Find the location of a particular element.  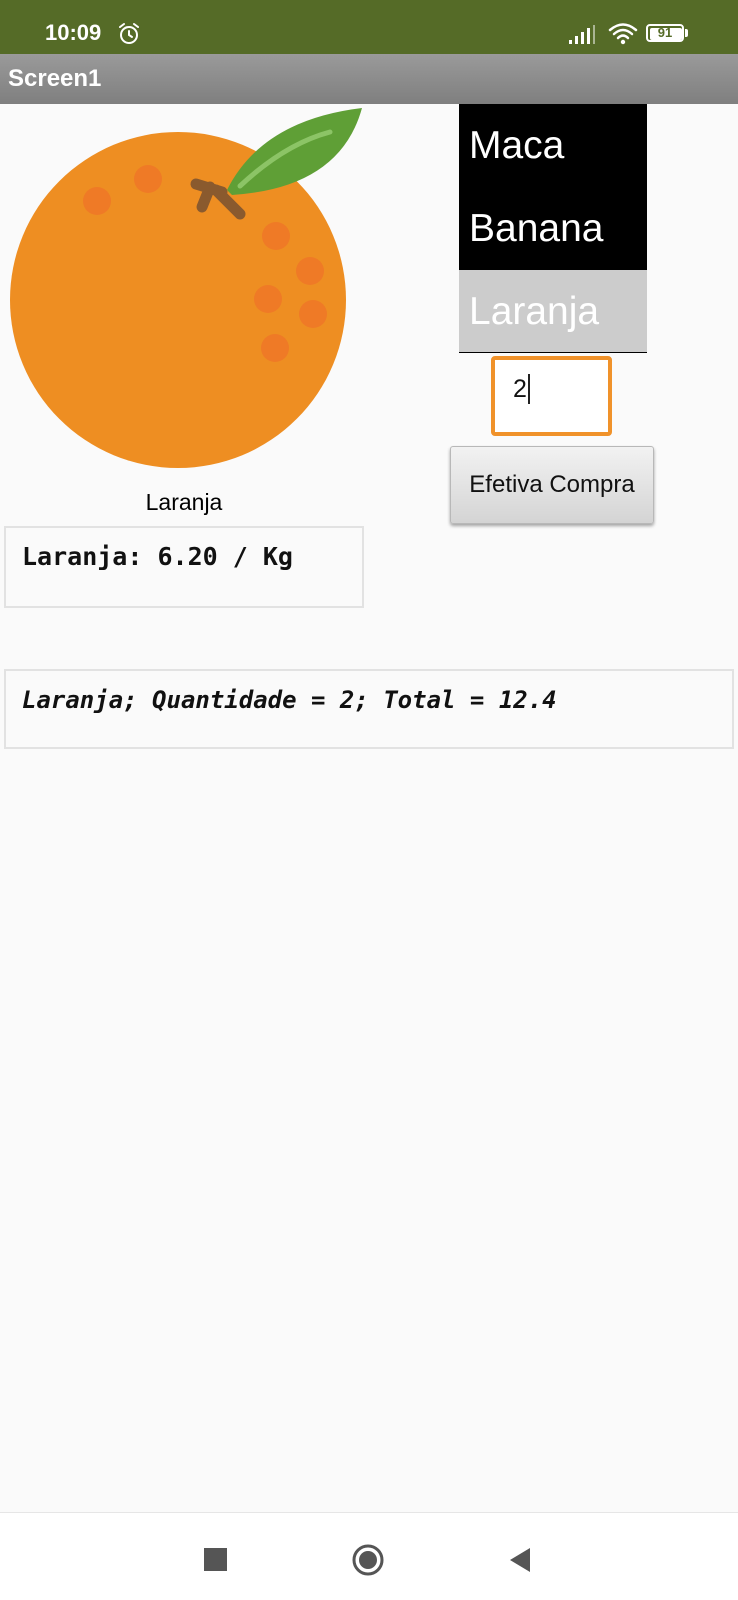

price-display: Laranja: 6.20 / Kg is located at coordinates (184, 567).